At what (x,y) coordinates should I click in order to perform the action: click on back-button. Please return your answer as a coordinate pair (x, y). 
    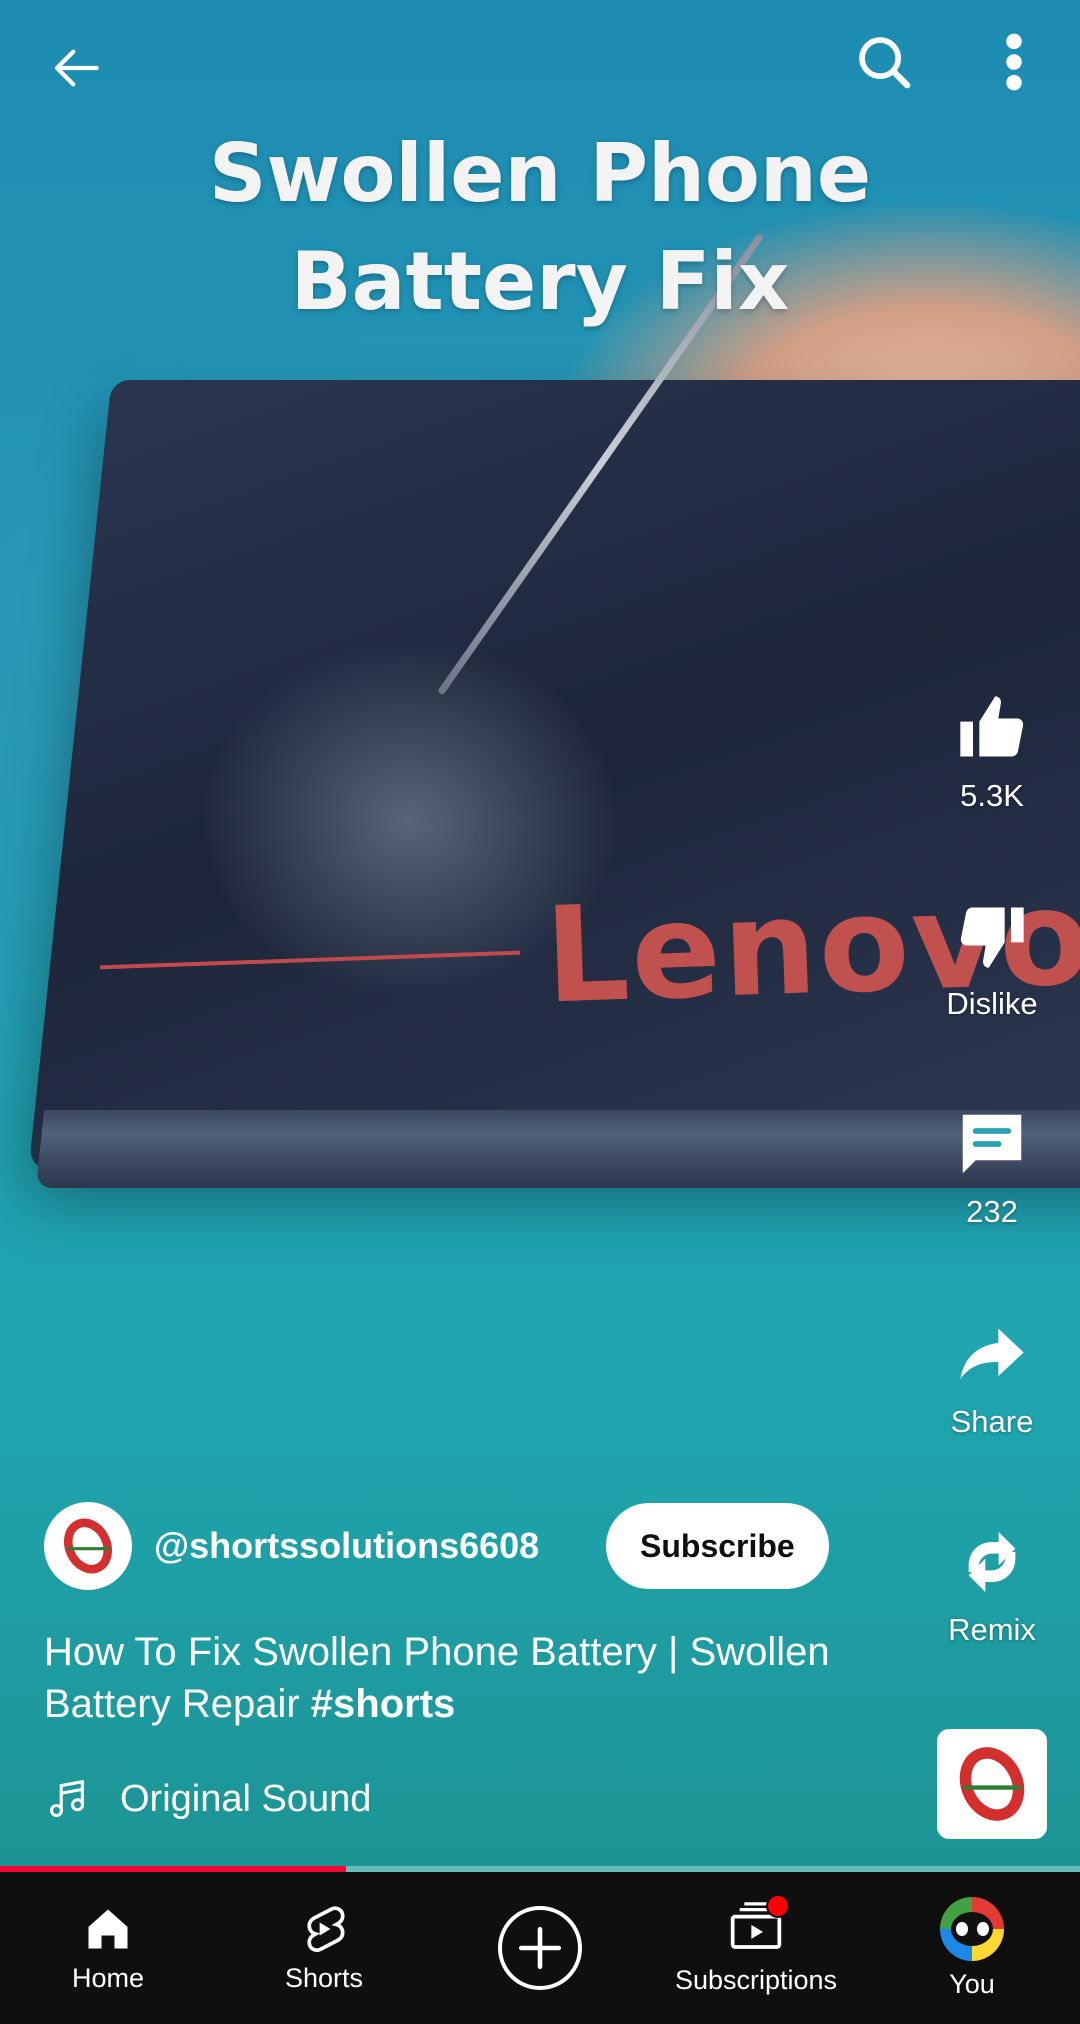
    Looking at the image, I should click on (78, 68).